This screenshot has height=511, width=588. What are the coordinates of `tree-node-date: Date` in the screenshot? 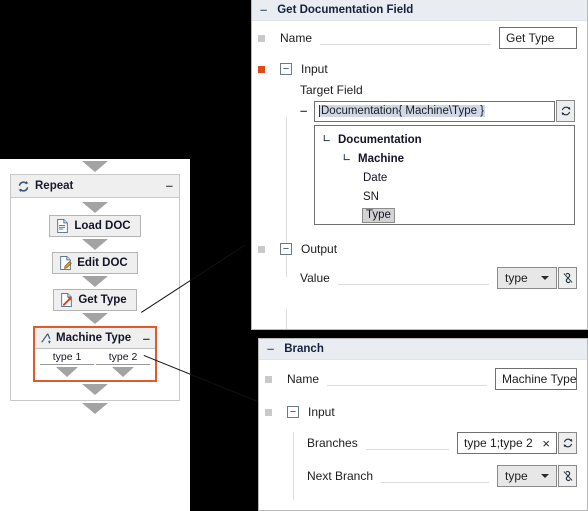 It's located at (444, 177).